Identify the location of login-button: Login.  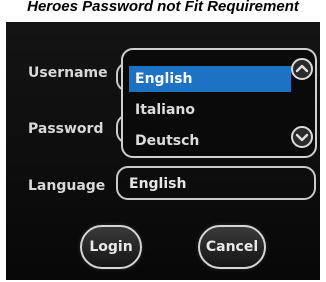
(111, 247).